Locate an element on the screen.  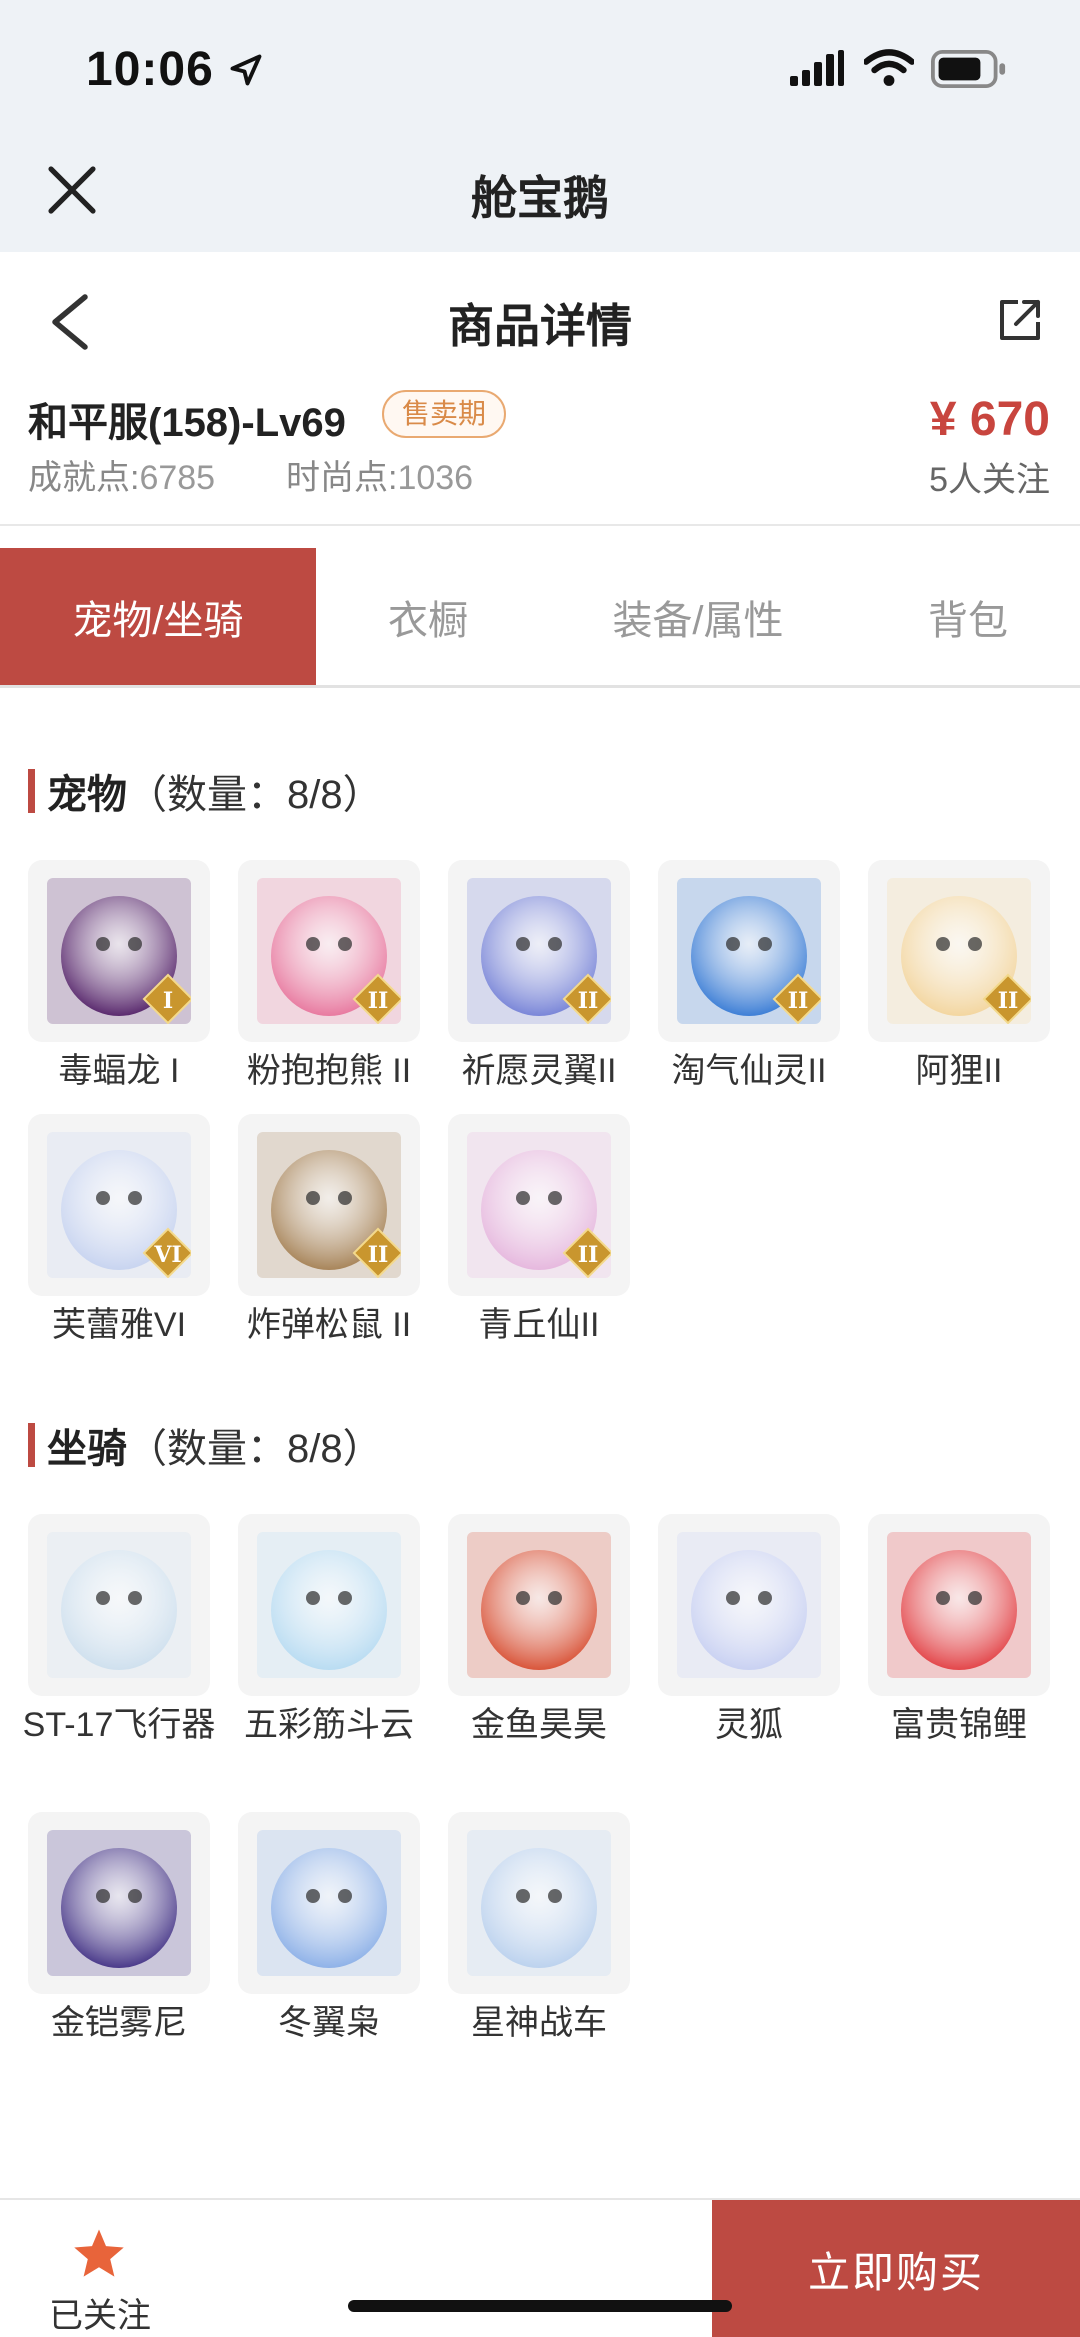
mounts-item: 富贵锦鲤 is located at coordinates (959, 1631).